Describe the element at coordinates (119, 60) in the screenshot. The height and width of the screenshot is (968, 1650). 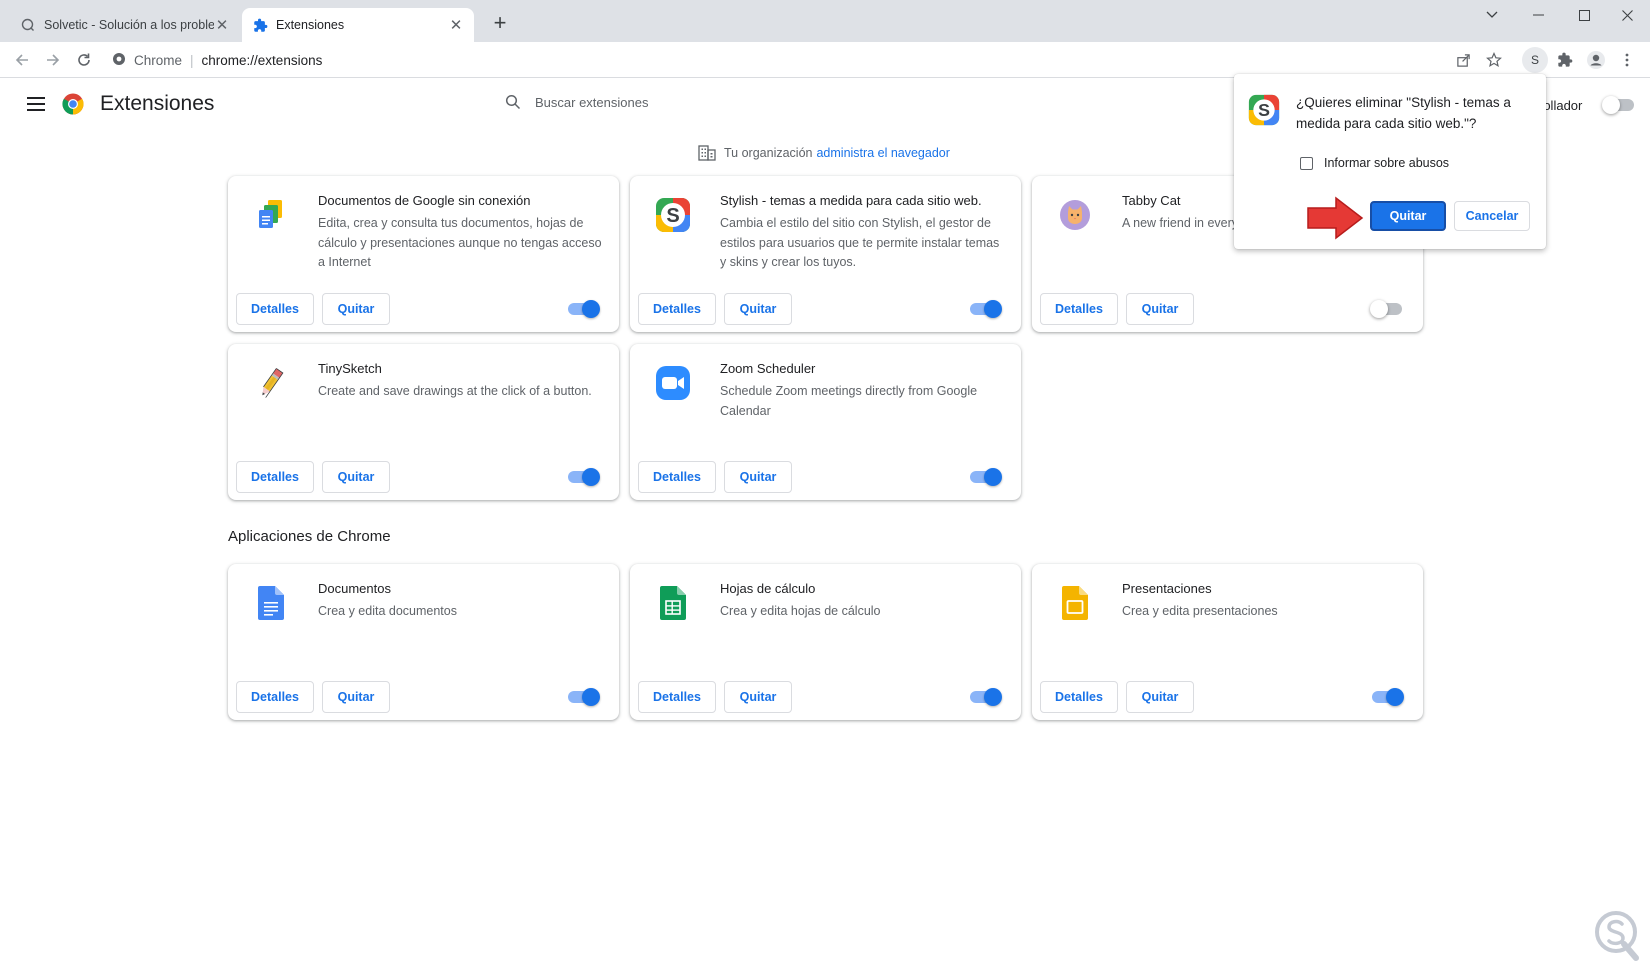
I see `chrome-site-icon` at that location.